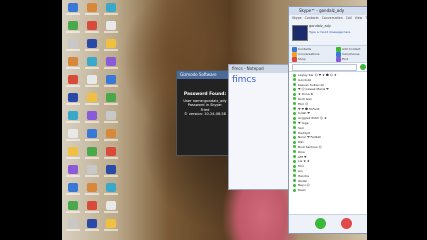 The height and width of the screenshot is (240, 427). Describe the element at coordinates (309, 108) in the screenshot. I see `contact-name: ❤ ❤ ☻ M.Fadli` at that location.